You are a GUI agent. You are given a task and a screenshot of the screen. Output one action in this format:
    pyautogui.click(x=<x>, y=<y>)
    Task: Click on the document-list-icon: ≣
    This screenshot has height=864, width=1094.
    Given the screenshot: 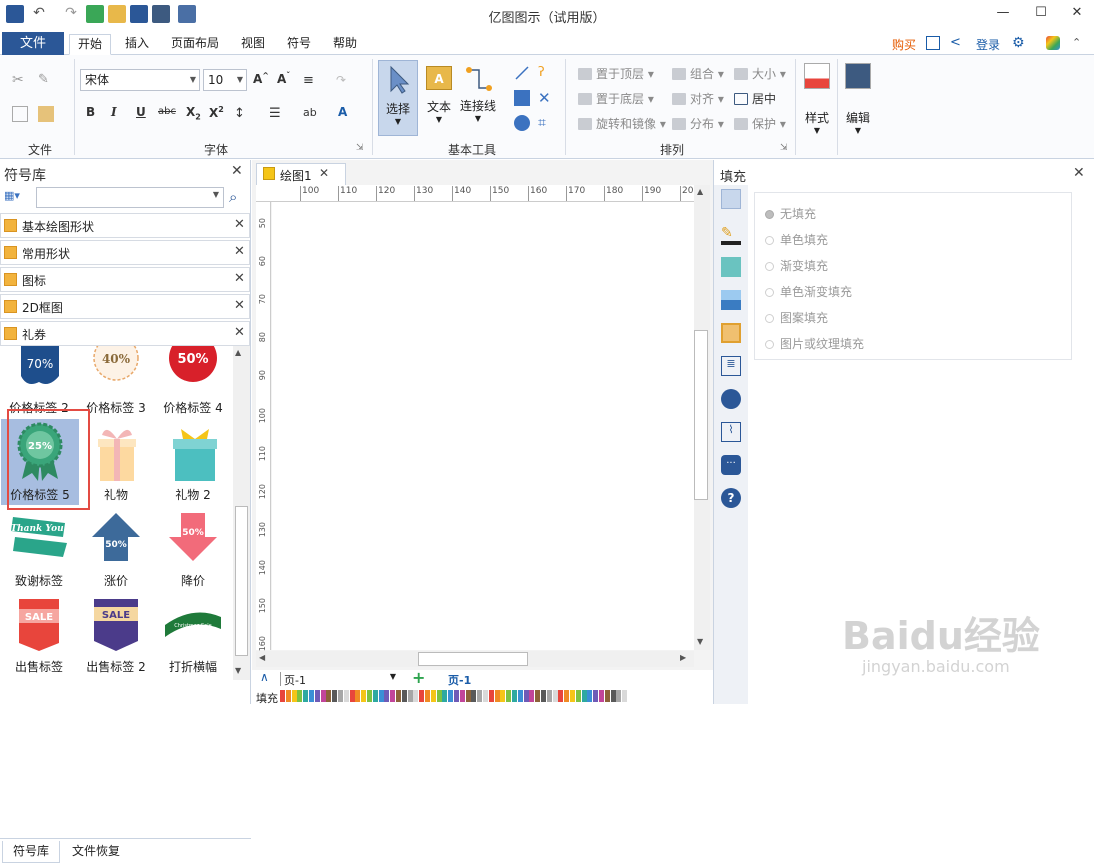 What is the action you would take?
    pyautogui.click(x=731, y=366)
    